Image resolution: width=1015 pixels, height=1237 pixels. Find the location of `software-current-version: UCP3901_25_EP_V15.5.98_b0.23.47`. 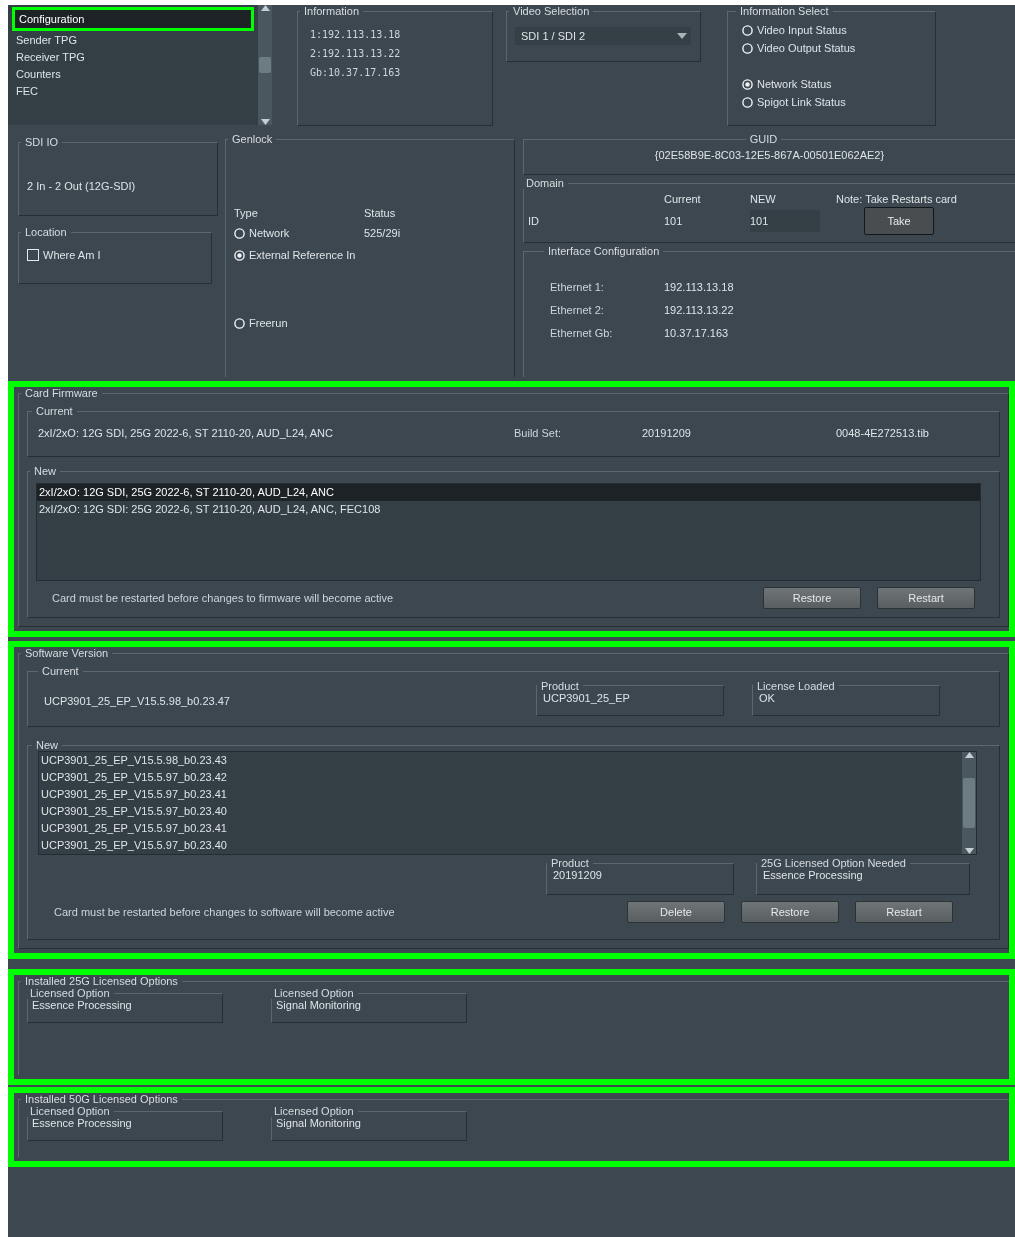

software-current-version: UCP3901_25_EP_V15.5.98_b0.23.47 is located at coordinates (137, 700).